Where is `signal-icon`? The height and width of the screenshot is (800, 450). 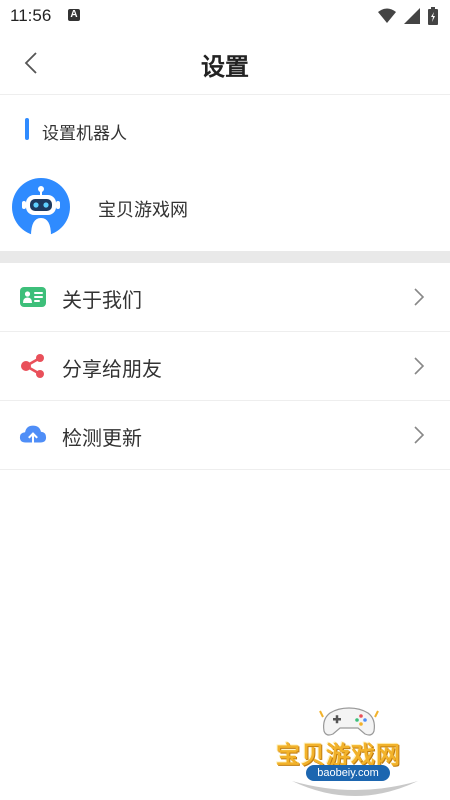
signal-icon is located at coordinates (412, 16).